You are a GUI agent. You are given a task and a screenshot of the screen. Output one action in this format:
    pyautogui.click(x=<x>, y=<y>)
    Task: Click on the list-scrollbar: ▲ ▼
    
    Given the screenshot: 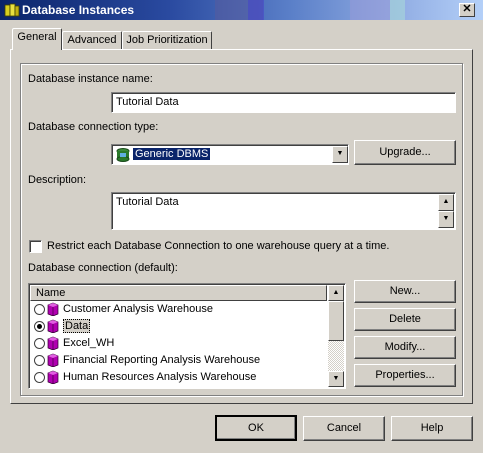 What is the action you would take?
    pyautogui.click(x=336, y=336)
    